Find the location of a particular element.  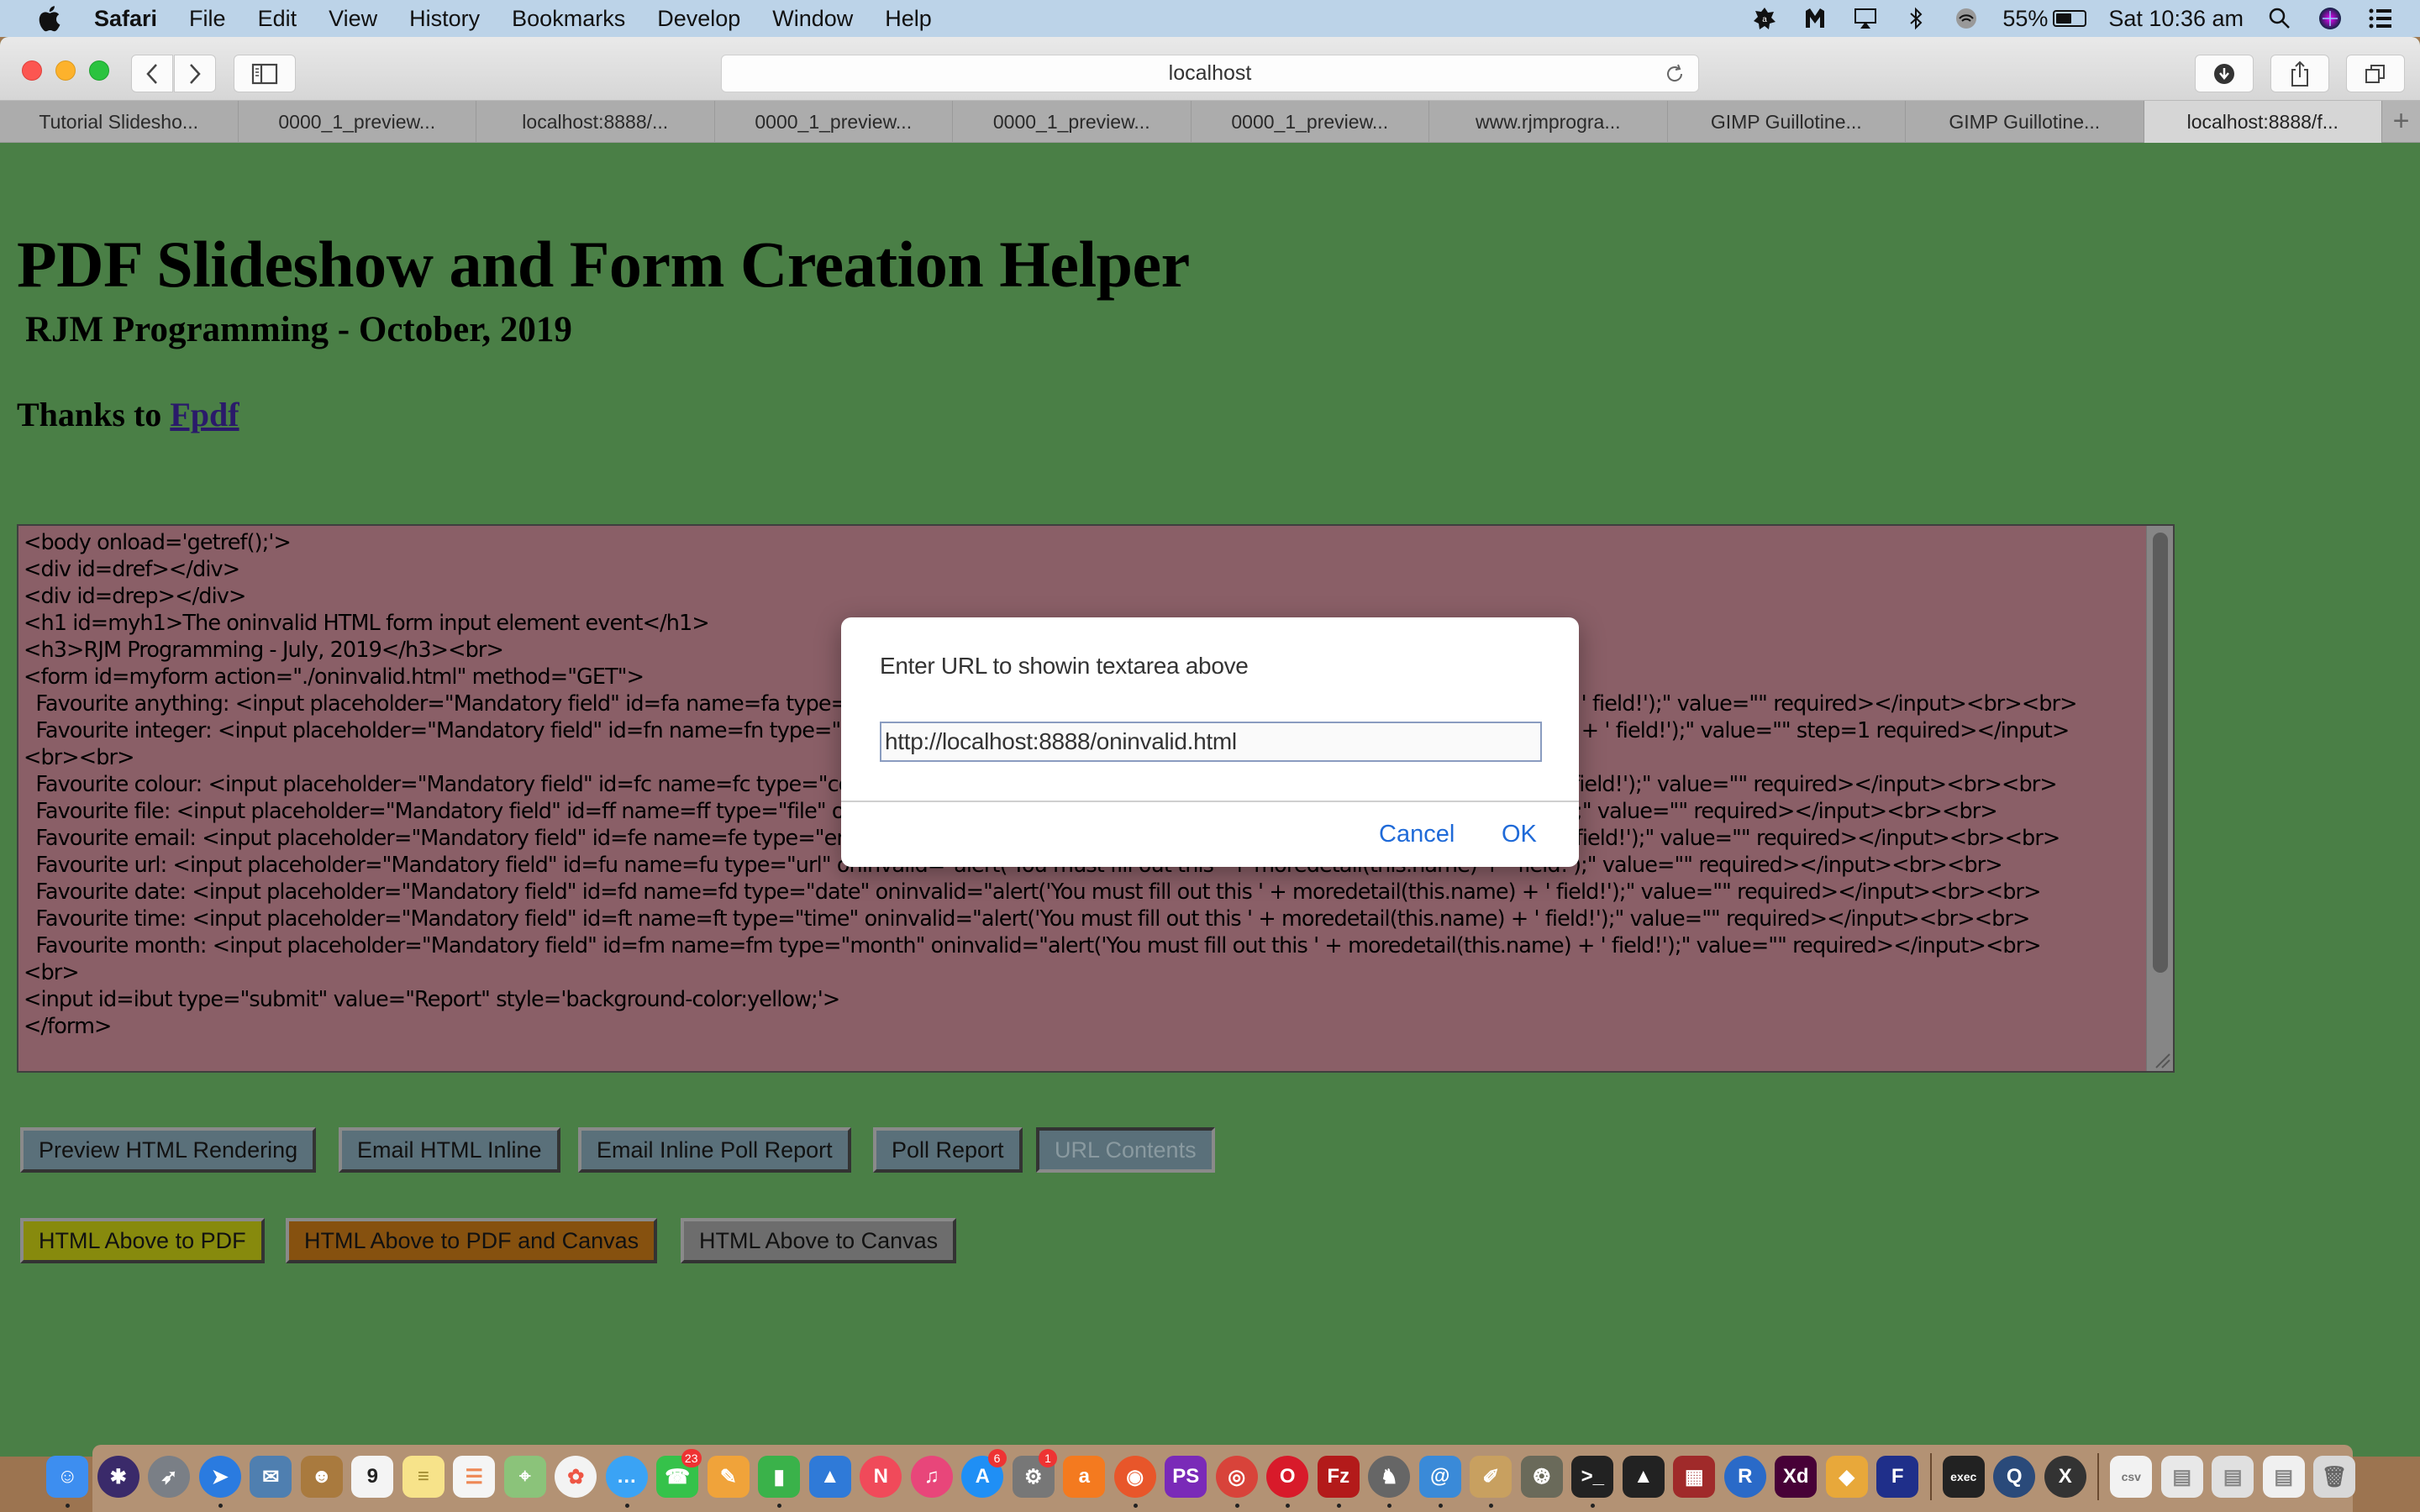

dock-item-maps: ⌖ is located at coordinates (525, 1476).